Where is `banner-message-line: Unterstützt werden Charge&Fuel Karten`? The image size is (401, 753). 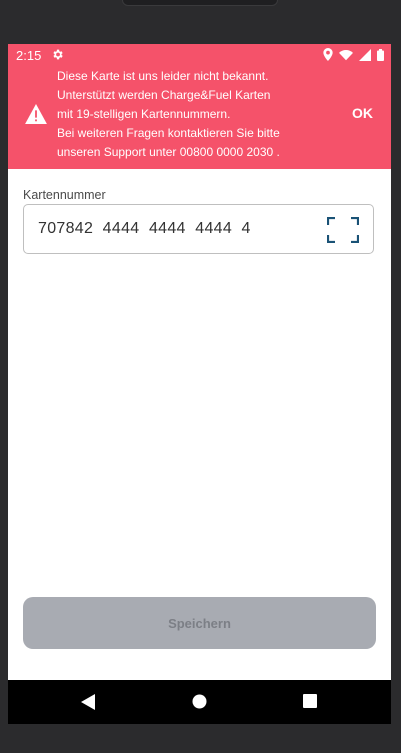 banner-message-line: Unterstützt werden Charge&Fuel Karten is located at coordinates (164, 95).